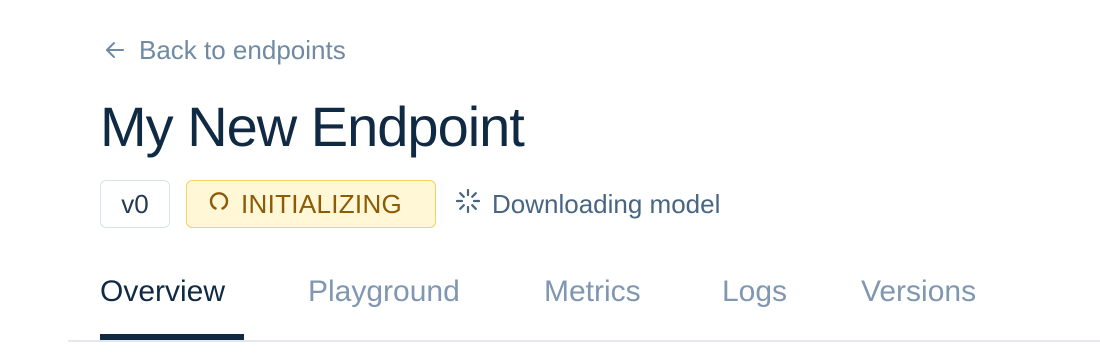 This screenshot has height=360, width=1100. What do you see at coordinates (918, 304) in the screenshot?
I see `tab-versions: Versions` at bounding box center [918, 304].